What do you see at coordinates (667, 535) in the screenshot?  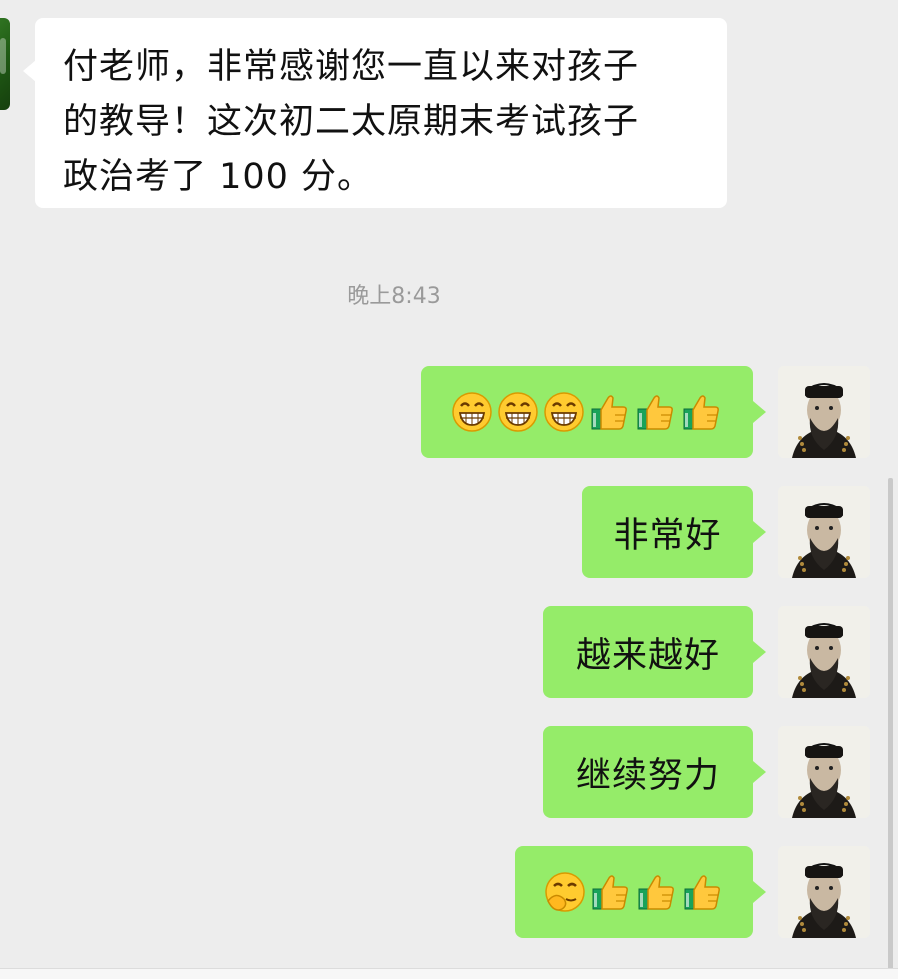 I see `message-text: 非常好` at bounding box center [667, 535].